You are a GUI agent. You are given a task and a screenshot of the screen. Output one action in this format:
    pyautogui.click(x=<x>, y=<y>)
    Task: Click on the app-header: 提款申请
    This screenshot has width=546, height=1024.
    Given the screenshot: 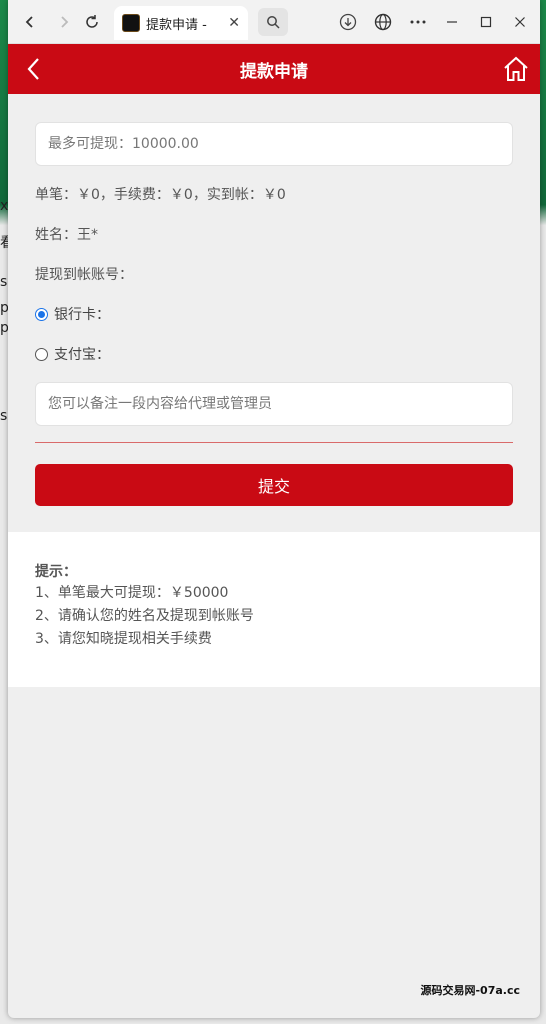 What is the action you would take?
    pyautogui.click(x=274, y=69)
    